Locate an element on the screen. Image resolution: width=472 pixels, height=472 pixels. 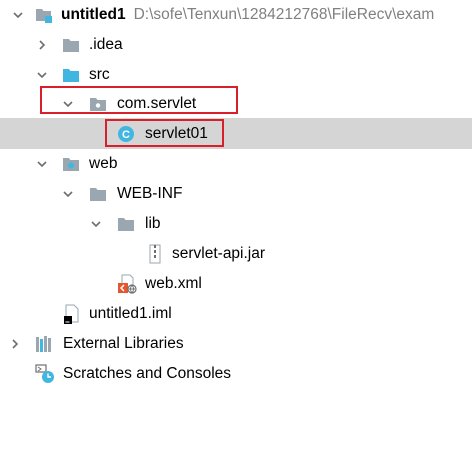
tree-label-web: web is located at coordinates (103, 163).